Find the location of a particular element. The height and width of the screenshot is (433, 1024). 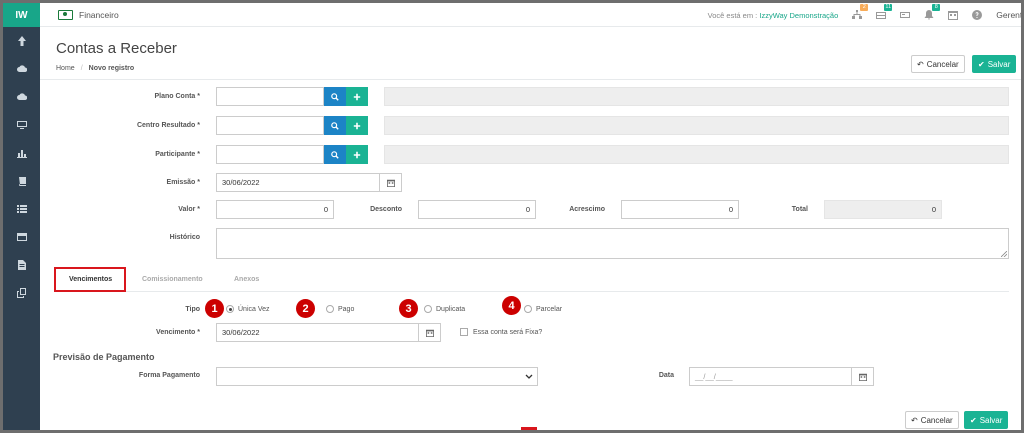

tab-comissionamento: Comissionamento is located at coordinates (172, 279).